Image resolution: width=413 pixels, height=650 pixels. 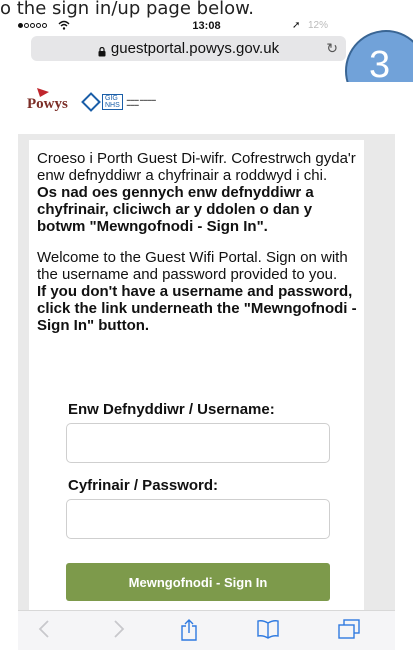 What do you see at coordinates (349, 632) in the screenshot?
I see `tabs-icon` at bounding box center [349, 632].